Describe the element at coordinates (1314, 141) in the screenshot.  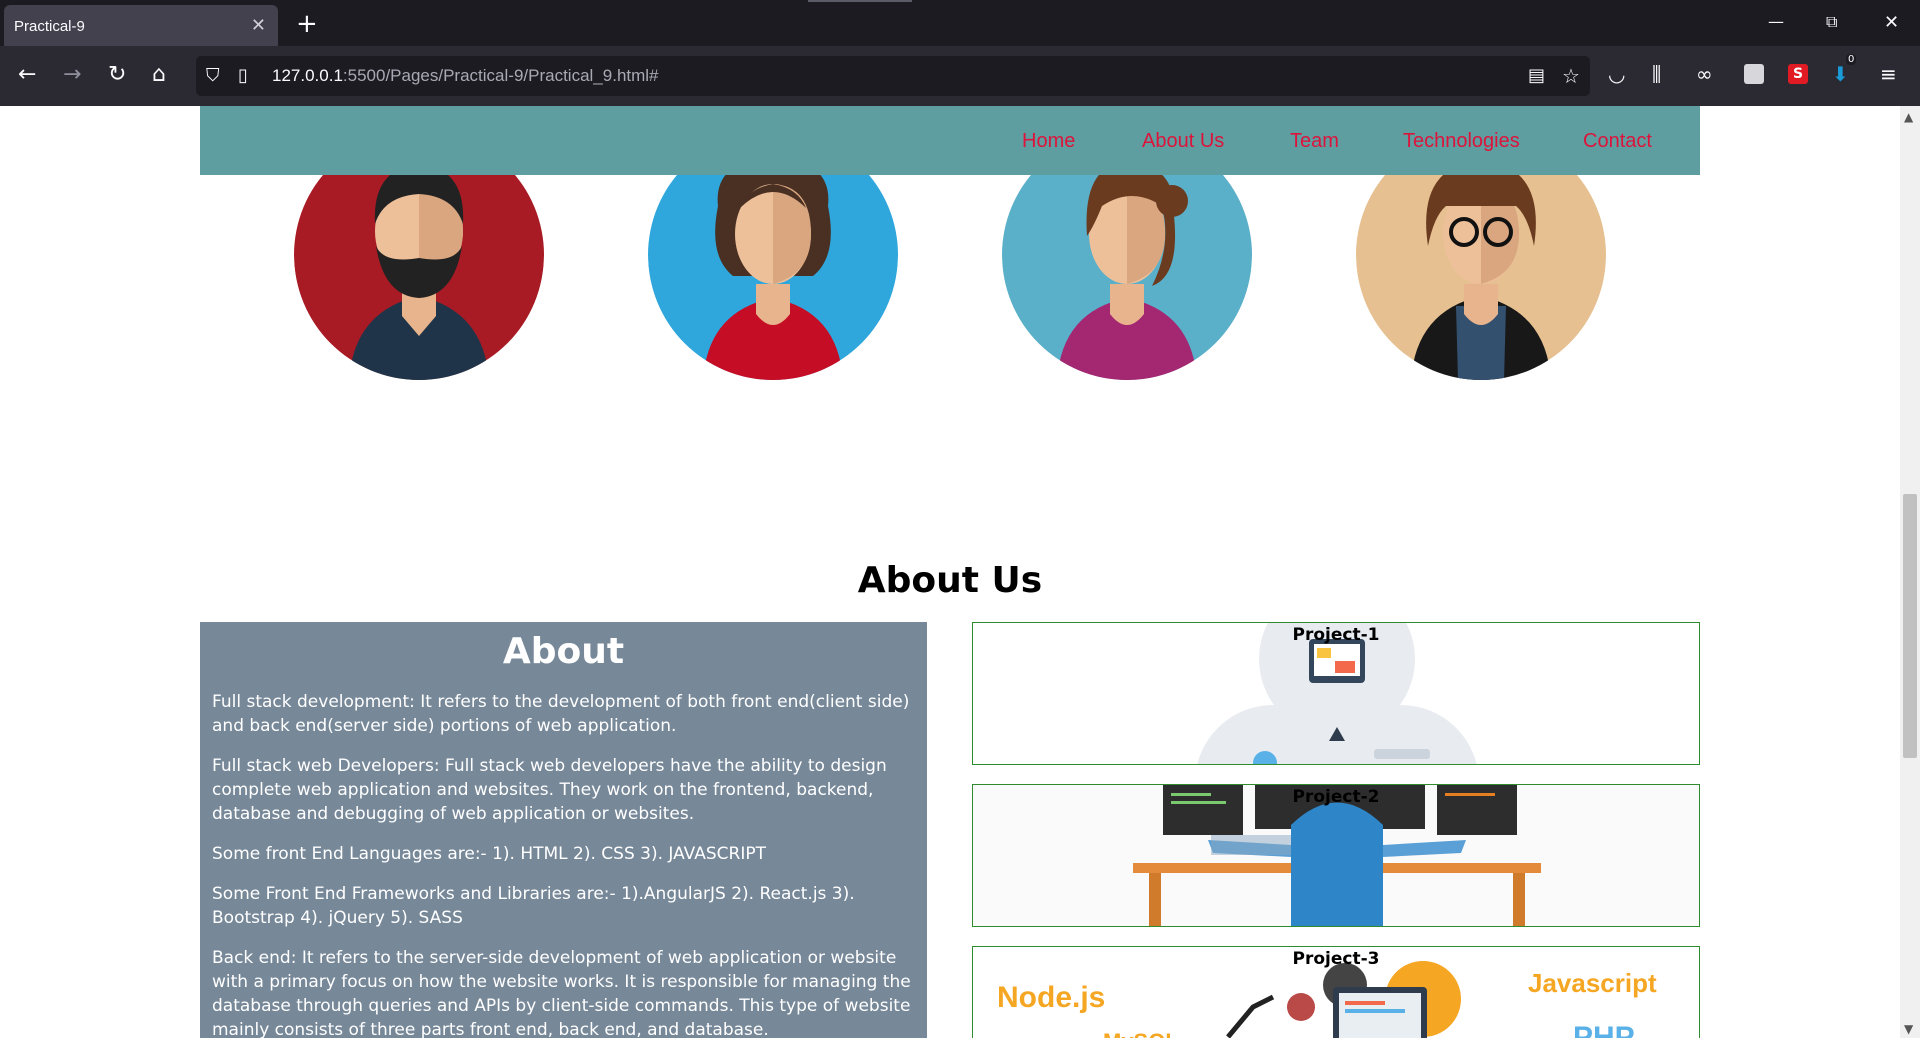
I see `nav-team: Team` at that location.